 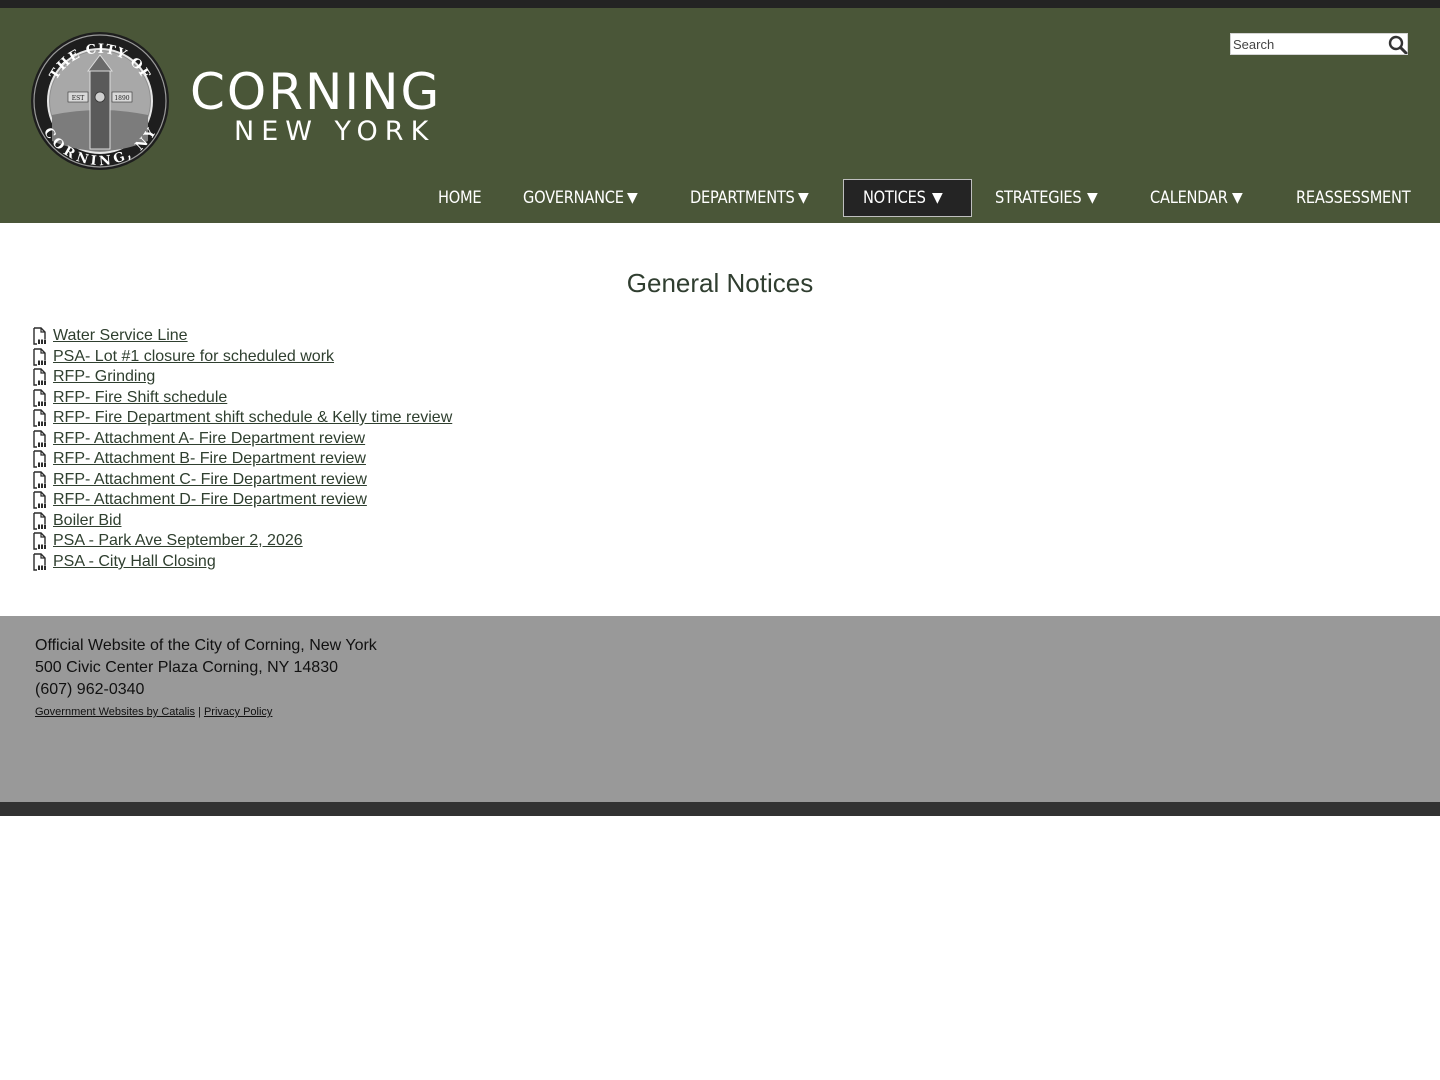 What do you see at coordinates (100, 101) in the screenshot?
I see `city-seal-logo: EST 1890 THE CITY OF CORNING, NY` at bounding box center [100, 101].